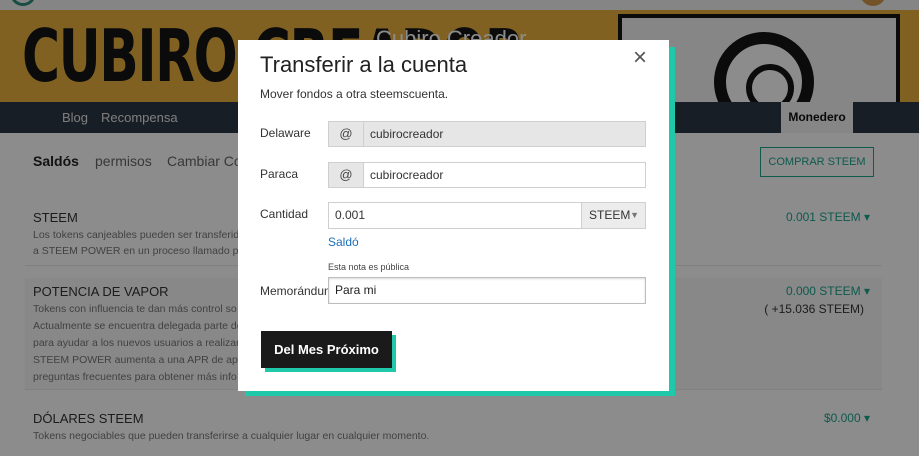 The height and width of the screenshot is (456, 919). What do you see at coordinates (284, 214) in the screenshot?
I see `amount-label: Cantidad` at bounding box center [284, 214].